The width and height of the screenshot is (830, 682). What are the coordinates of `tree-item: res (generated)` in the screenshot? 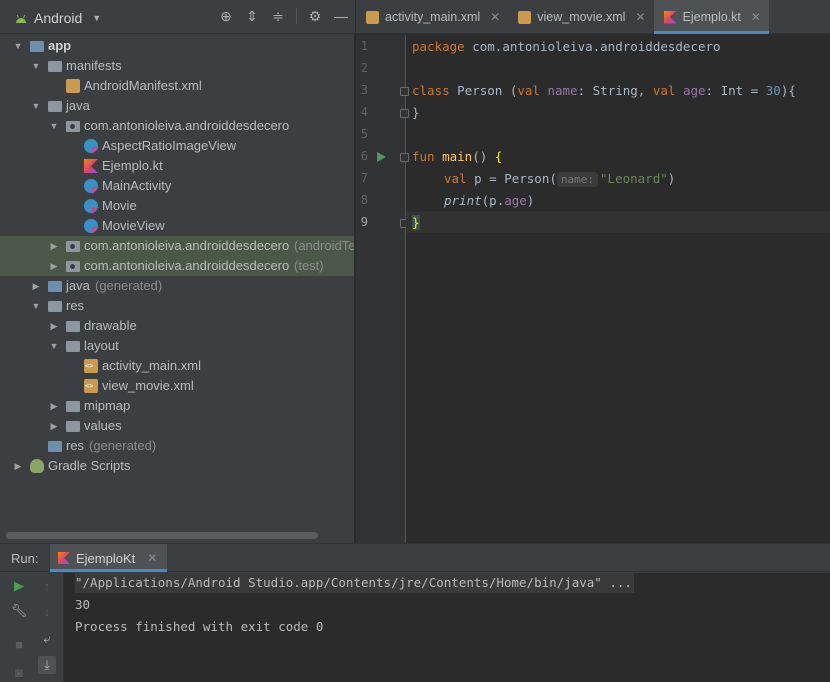 It's located at (177, 446).